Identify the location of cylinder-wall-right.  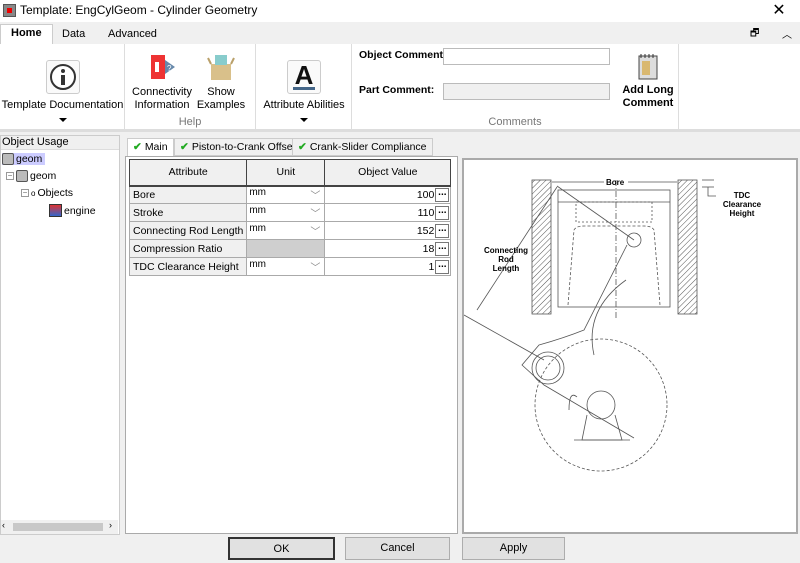
(687, 247).